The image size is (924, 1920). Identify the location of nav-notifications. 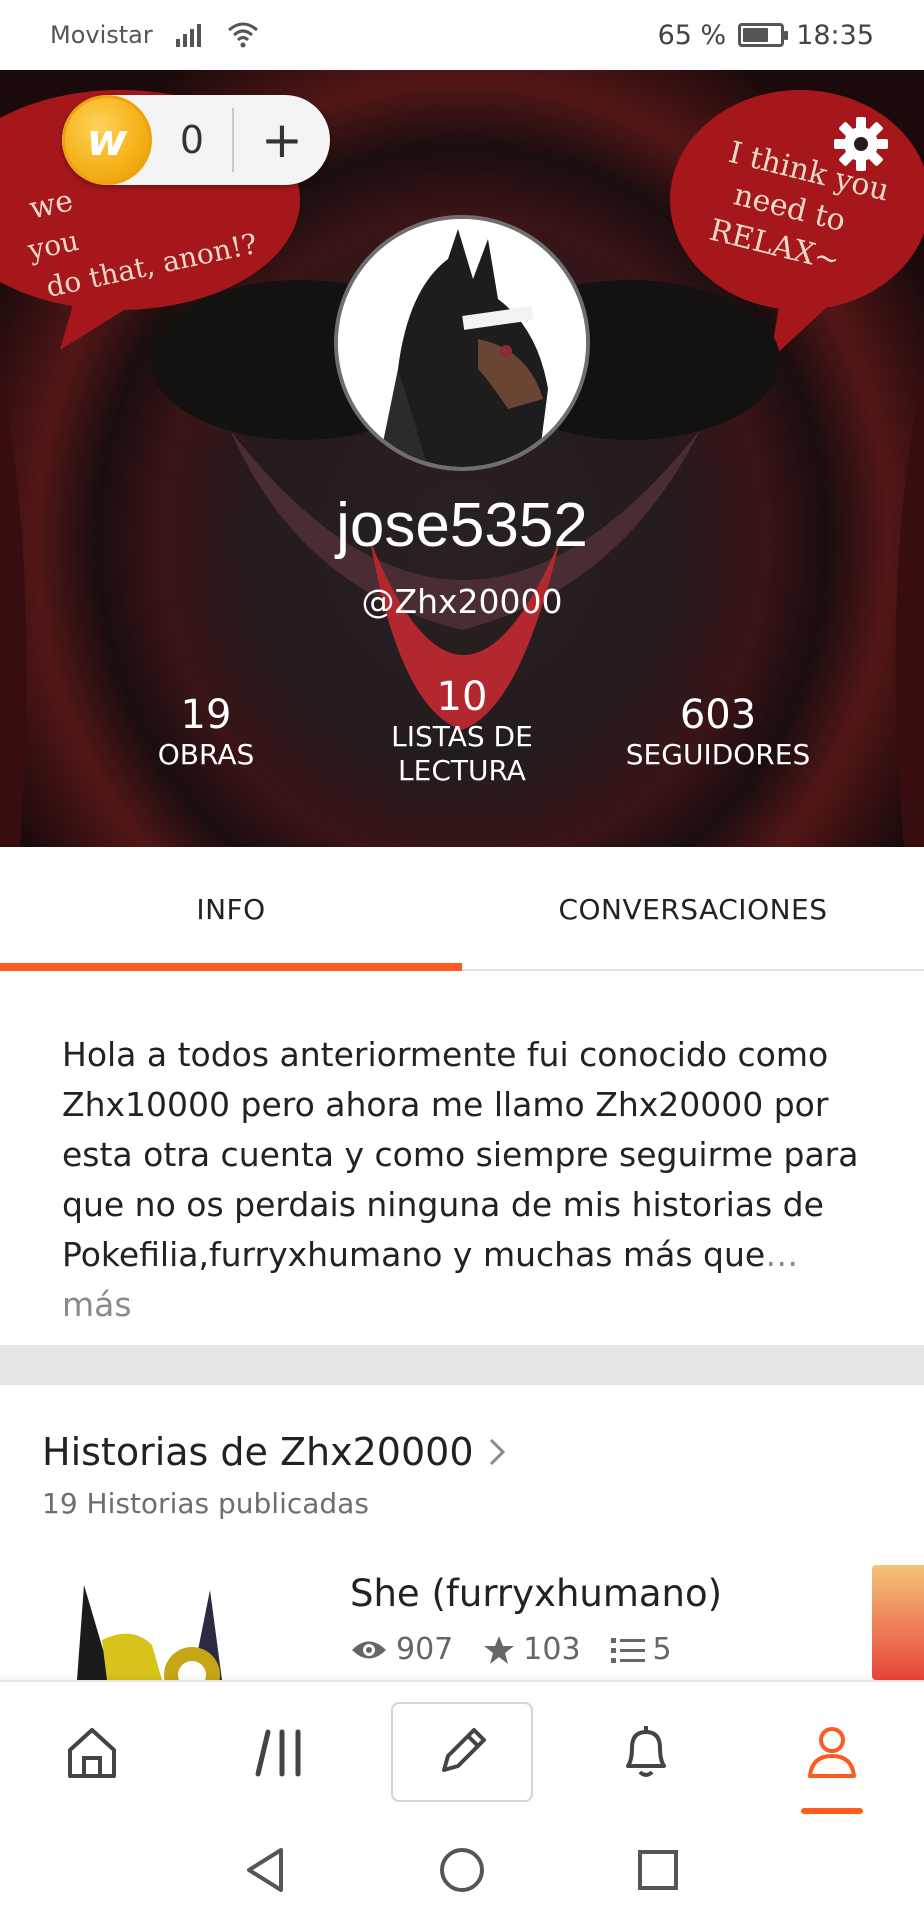
(646, 1752).